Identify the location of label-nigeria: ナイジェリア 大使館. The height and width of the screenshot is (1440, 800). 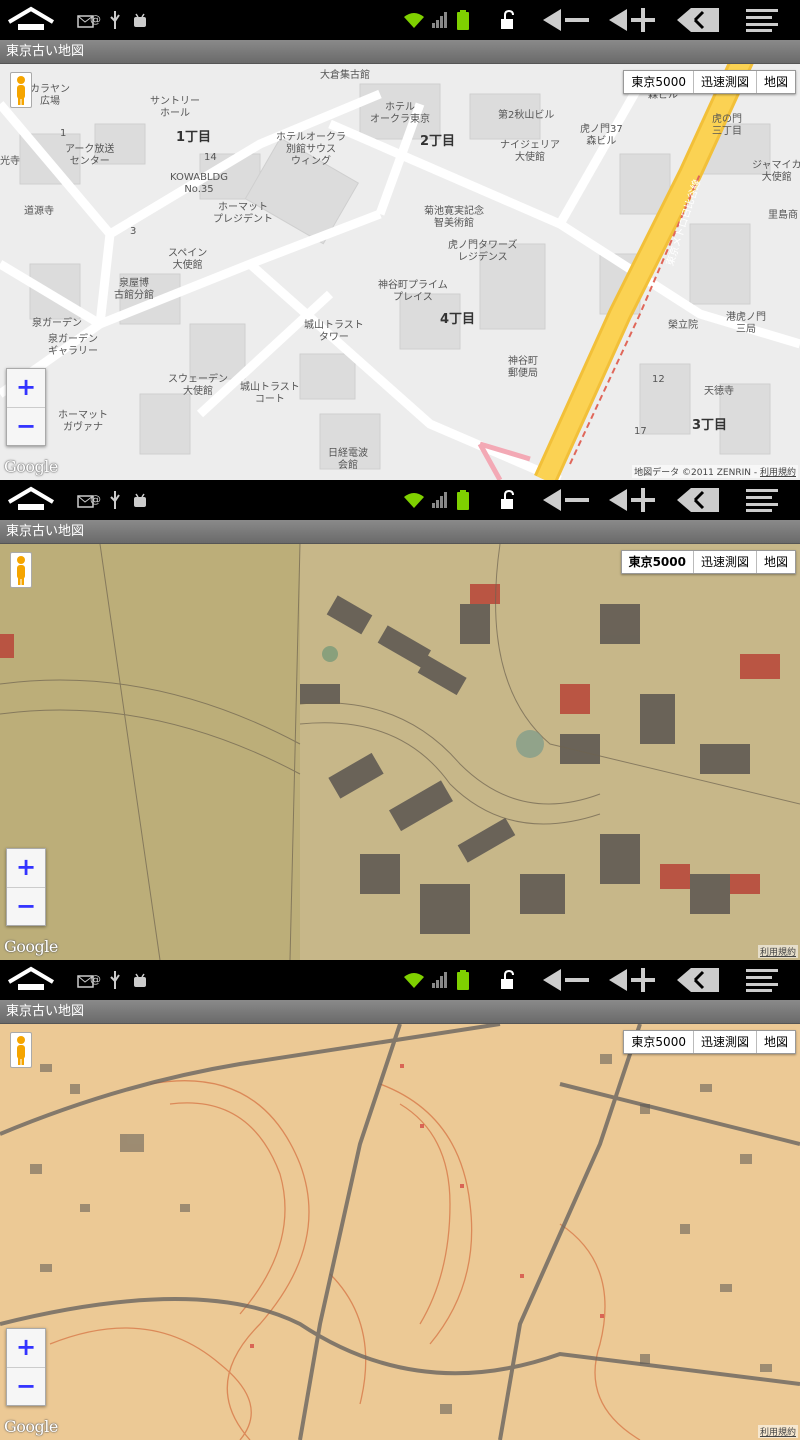
(530, 151).